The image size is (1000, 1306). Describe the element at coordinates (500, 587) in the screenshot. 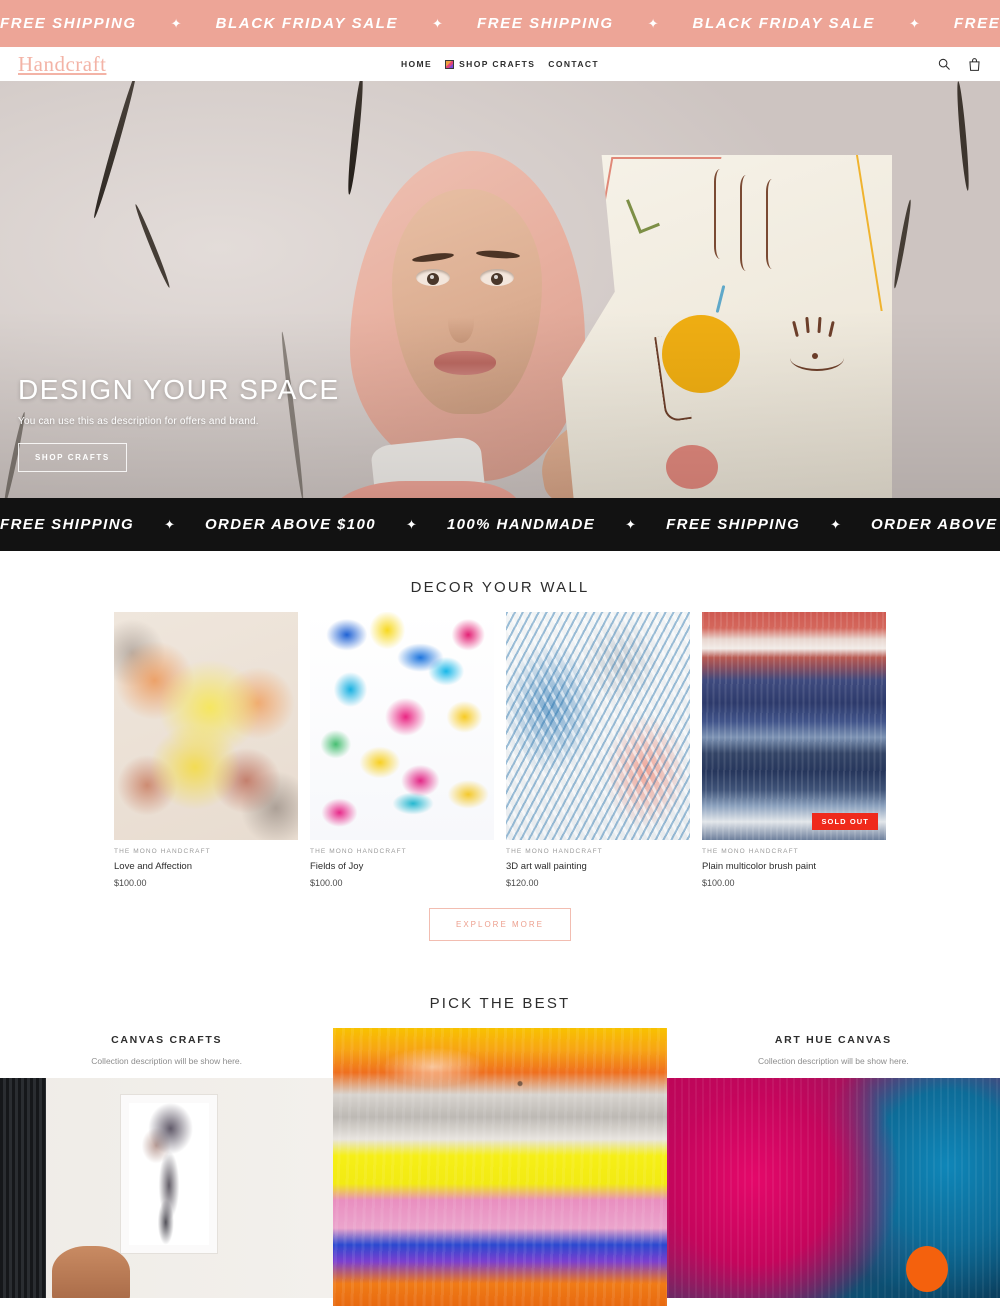

I see `products-section-title: DECOR YOUR WALL` at that location.